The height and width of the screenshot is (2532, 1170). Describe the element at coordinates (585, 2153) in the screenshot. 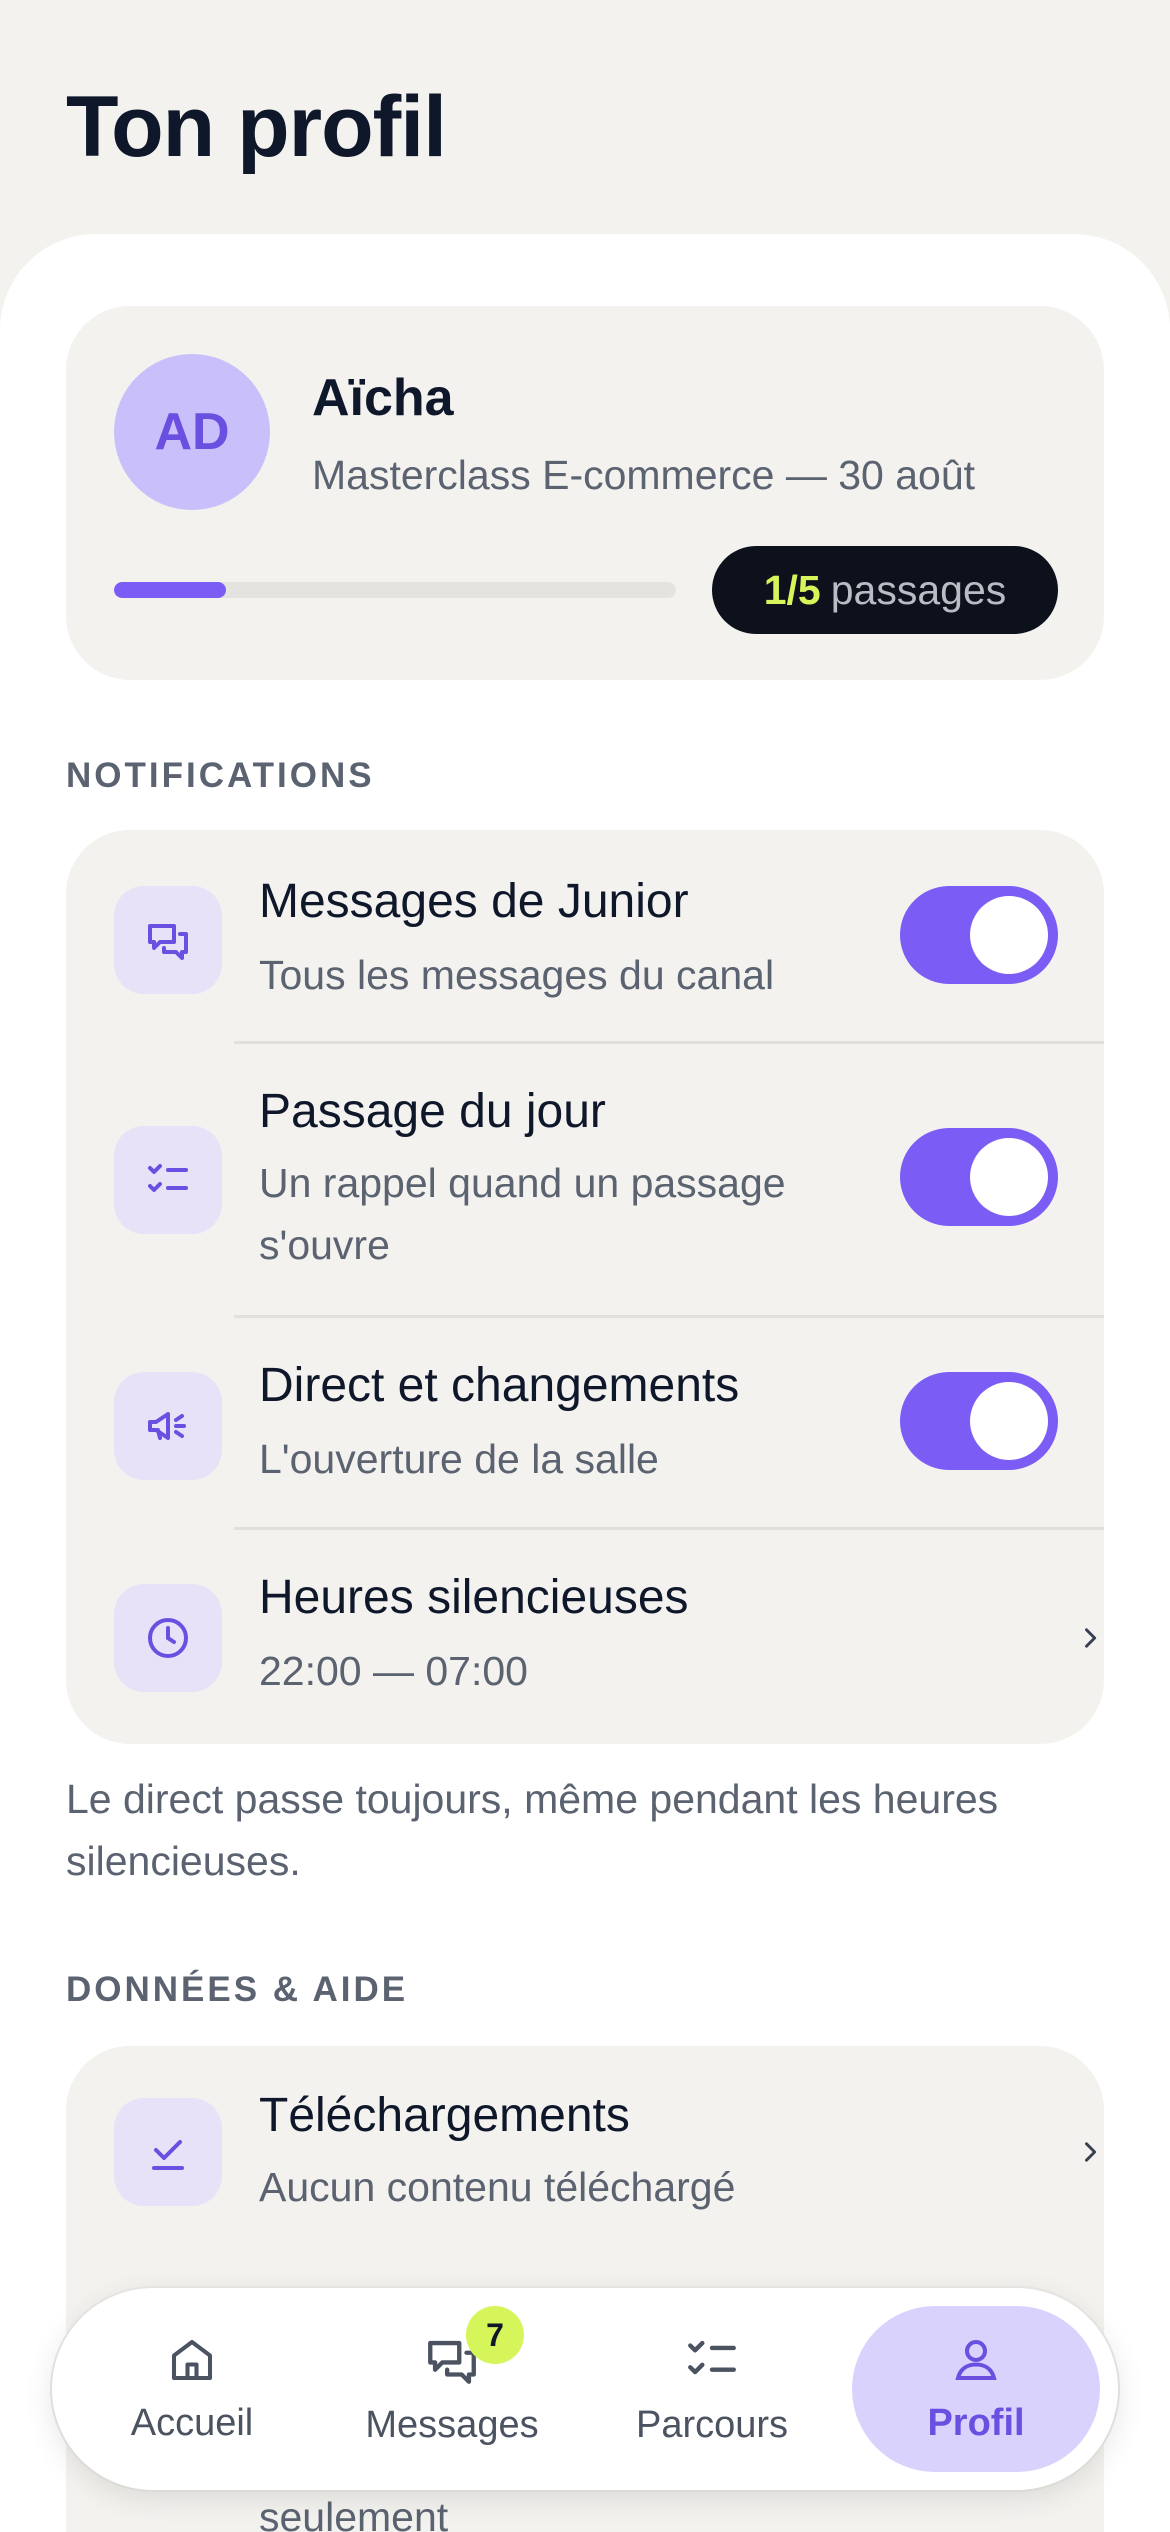

I see `downloads-row: Téléchargements Aucun contenu téléchargé` at that location.